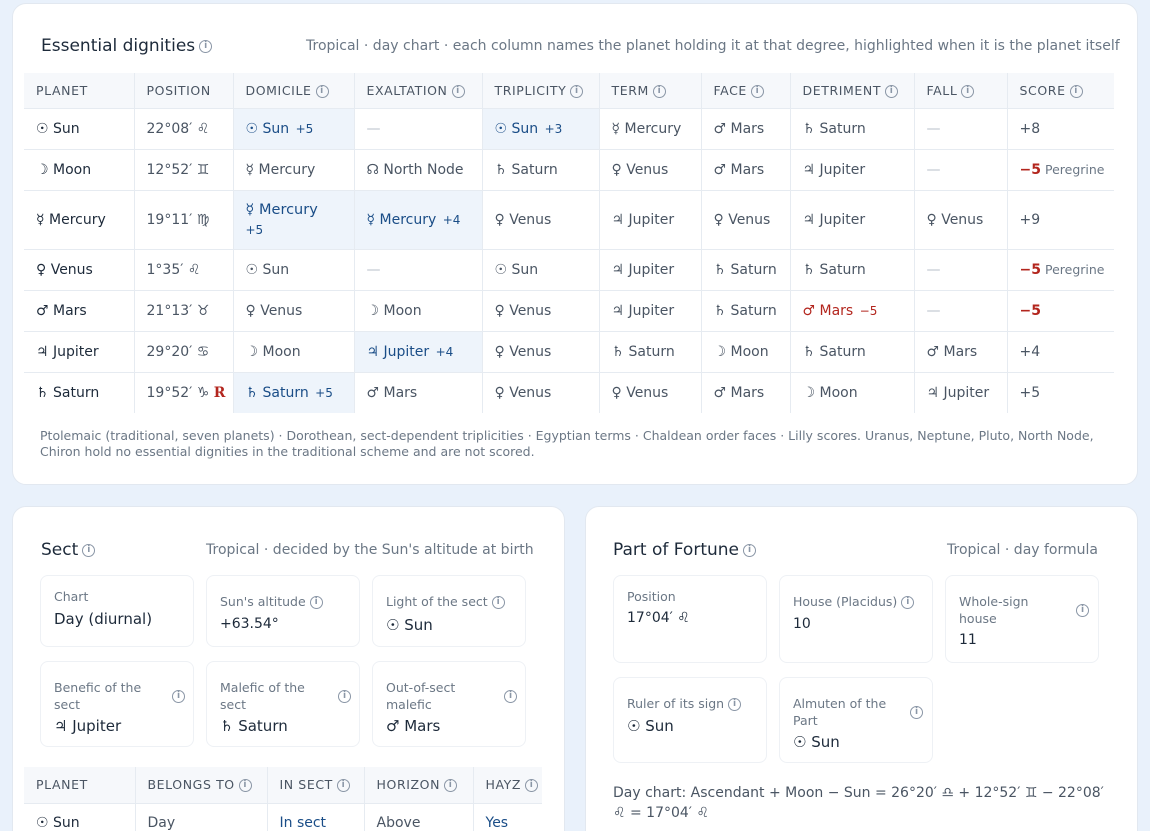  I want to click on ruler-label: Ruler of its sign i, so click(684, 703).